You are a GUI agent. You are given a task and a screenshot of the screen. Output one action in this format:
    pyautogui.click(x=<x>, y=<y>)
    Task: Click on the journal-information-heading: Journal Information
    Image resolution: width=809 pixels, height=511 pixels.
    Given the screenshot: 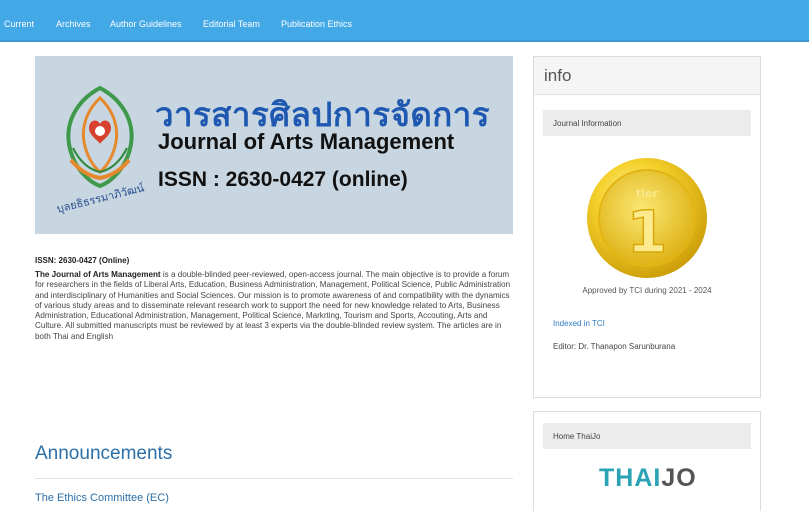 What is the action you would take?
    pyautogui.click(x=647, y=123)
    